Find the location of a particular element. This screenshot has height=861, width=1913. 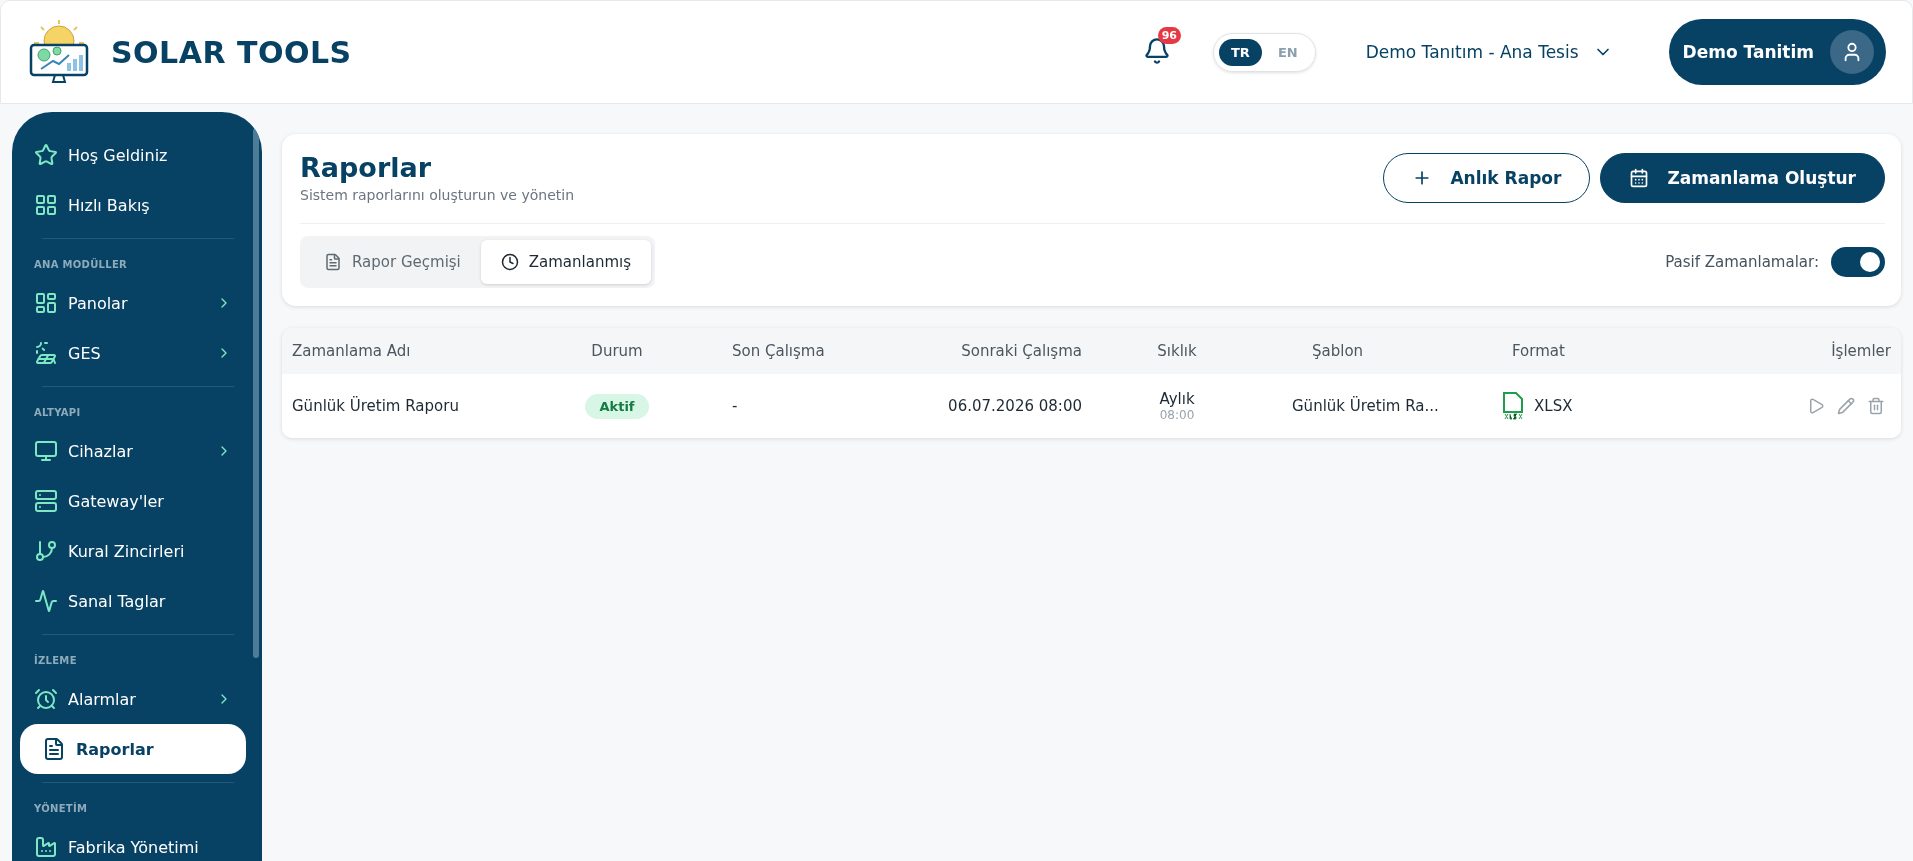

tab: Zamanlanmış is located at coordinates (566, 262).